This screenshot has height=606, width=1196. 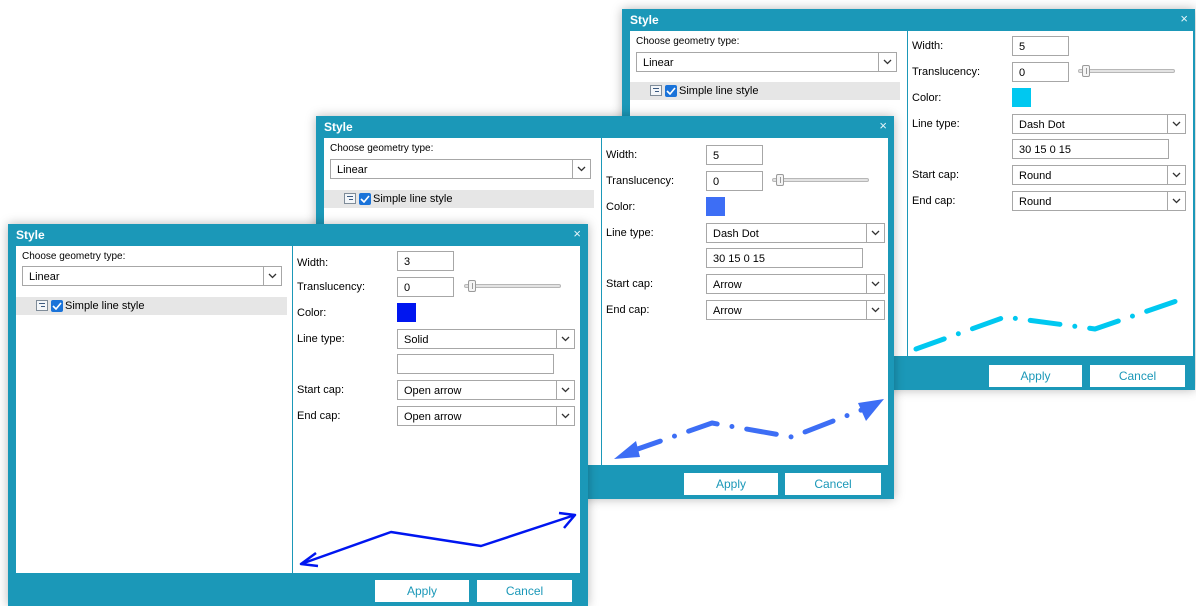 I want to click on end-cap-select: Open arrow, so click(x=486, y=416).